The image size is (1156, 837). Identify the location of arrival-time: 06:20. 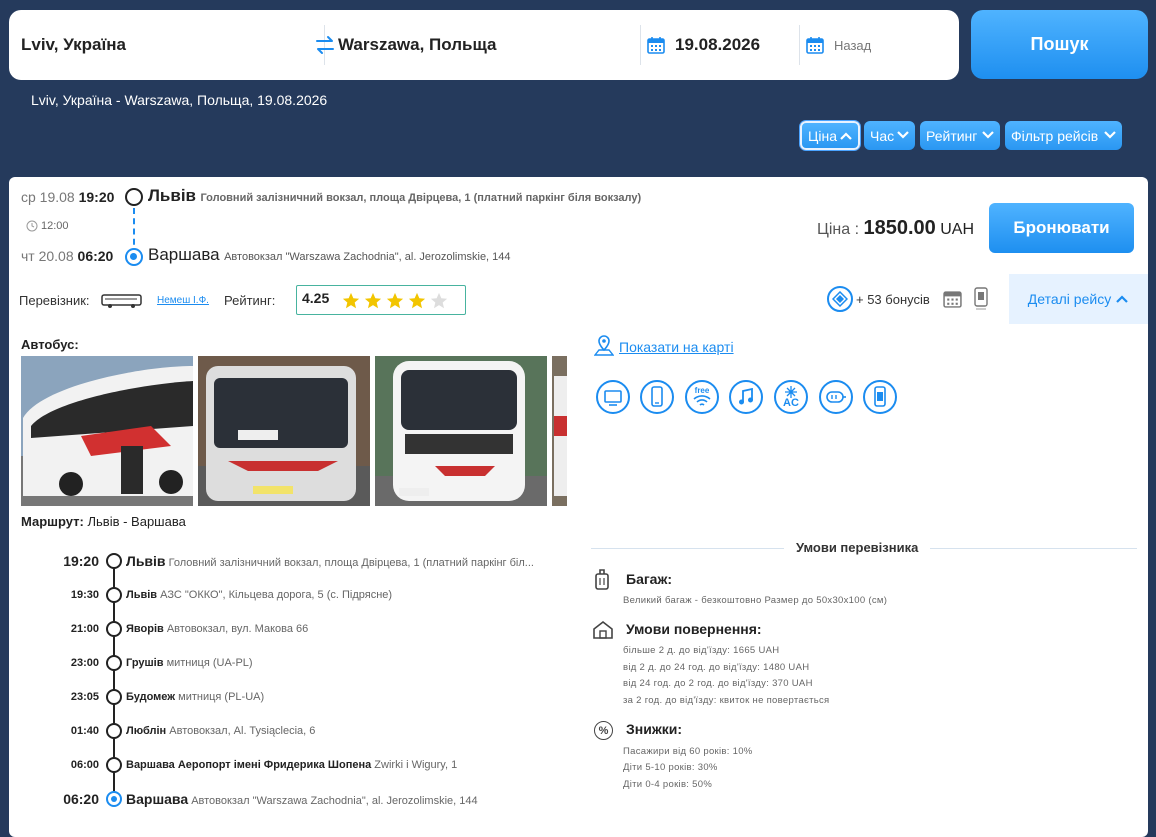
(95, 256).